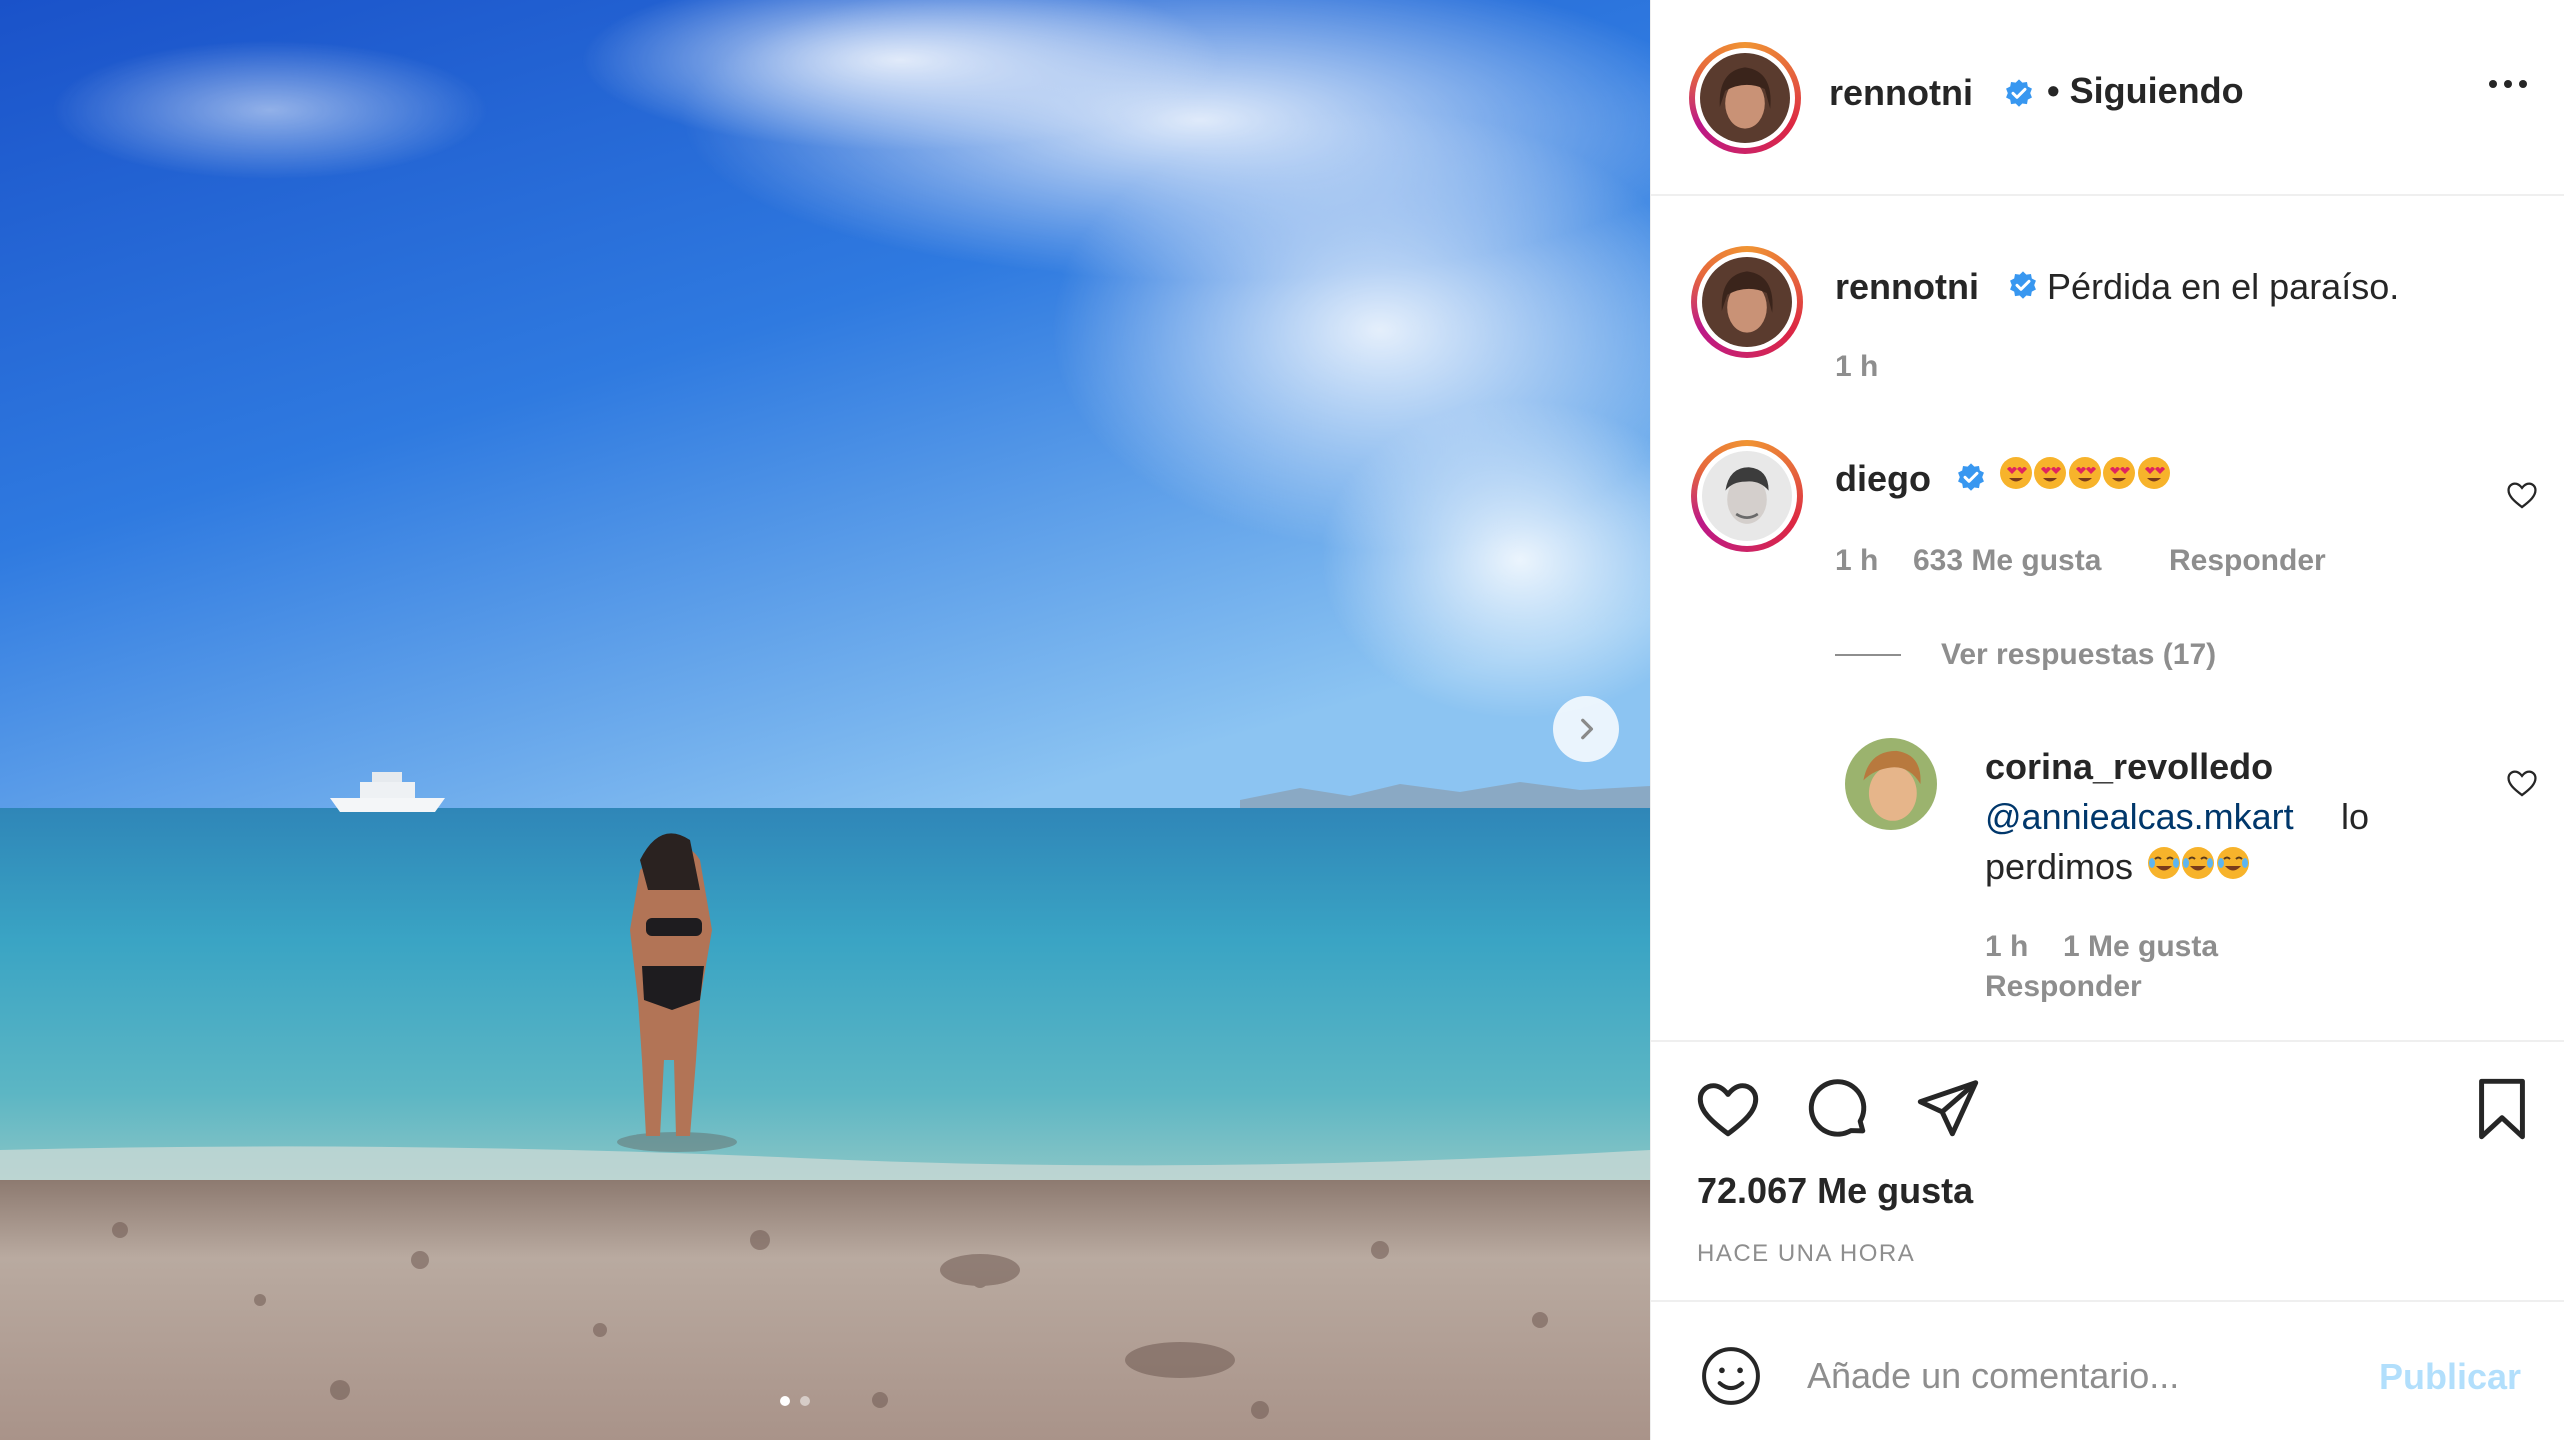  Describe the element at coordinates (1907, 287) in the screenshot. I see `caption-username: rennotni` at that location.